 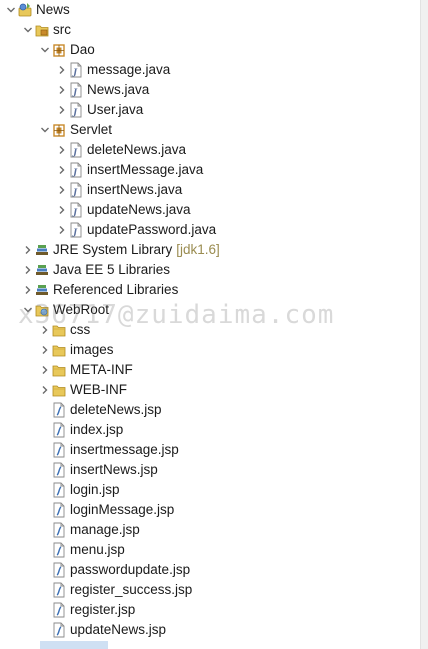 I want to click on tree-item: Referenced Libraries, so click(x=210, y=290).